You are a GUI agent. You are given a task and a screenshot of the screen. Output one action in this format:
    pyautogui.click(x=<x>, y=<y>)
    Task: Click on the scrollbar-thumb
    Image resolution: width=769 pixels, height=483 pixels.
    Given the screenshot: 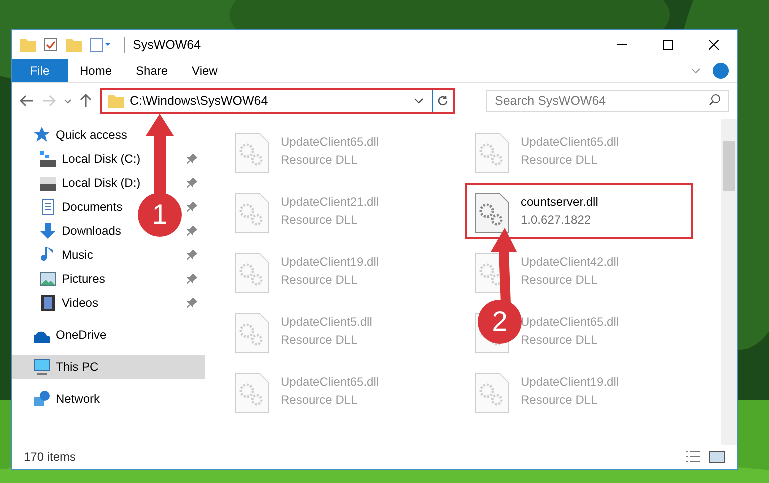 What is the action you would take?
    pyautogui.click(x=729, y=166)
    